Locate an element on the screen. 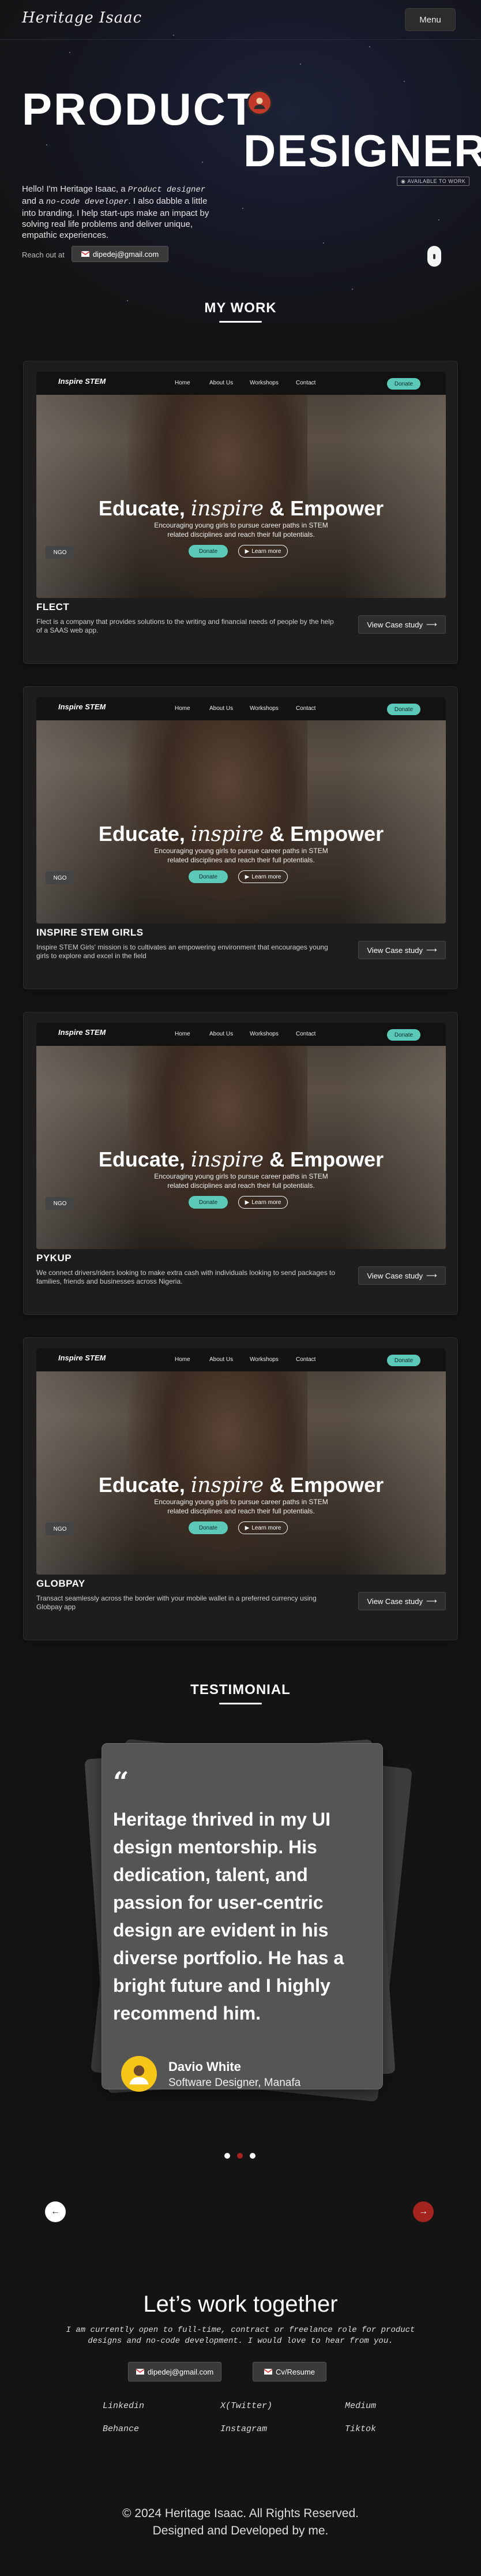 This screenshot has height=2576, width=481. hero-email-button: dipedej@gmail.com is located at coordinates (120, 254).